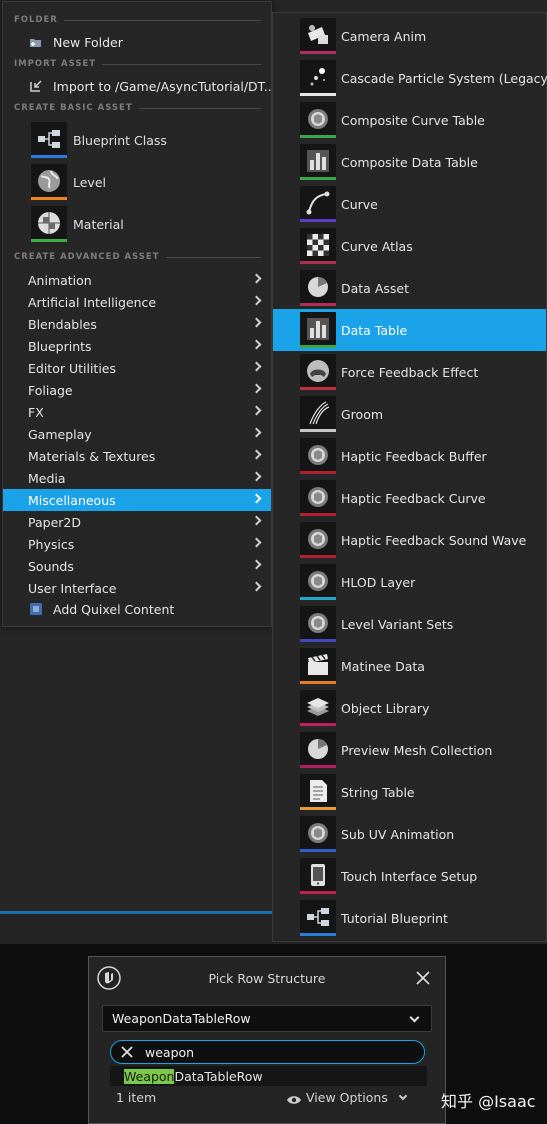  What do you see at coordinates (72, 500) in the screenshot?
I see `category-label: Miscellaneous` at bounding box center [72, 500].